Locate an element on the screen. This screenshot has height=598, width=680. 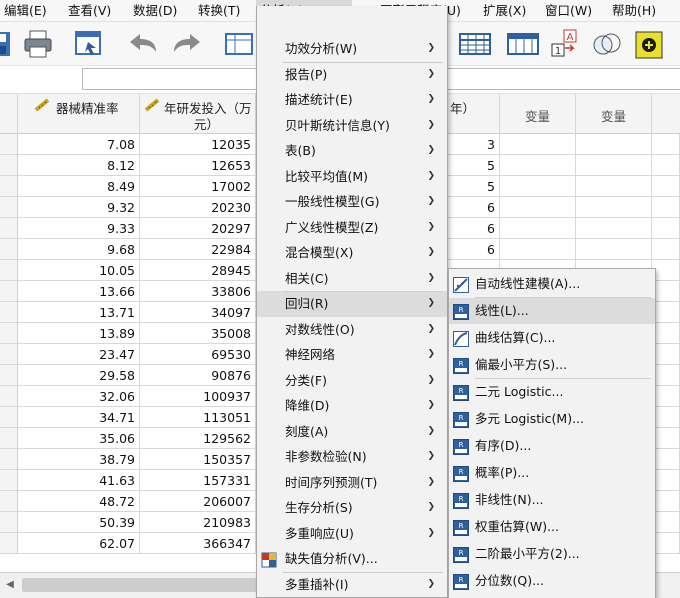
table-cell: 33806 is located at coordinates (198, 291).